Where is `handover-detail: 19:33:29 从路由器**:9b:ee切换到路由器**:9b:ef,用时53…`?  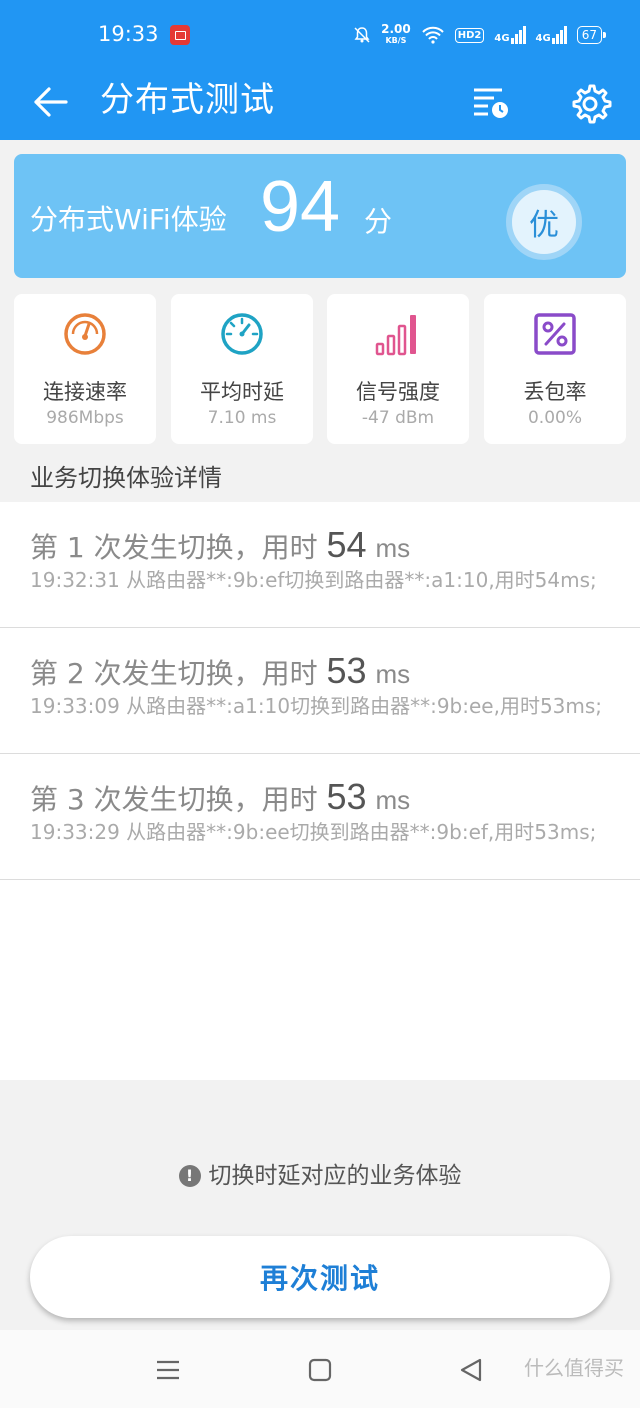
handover-detail: 19:33:29 从路由器**:9b:ee切换到路由器**:9b:ef,用时53… is located at coordinates (313, 832).